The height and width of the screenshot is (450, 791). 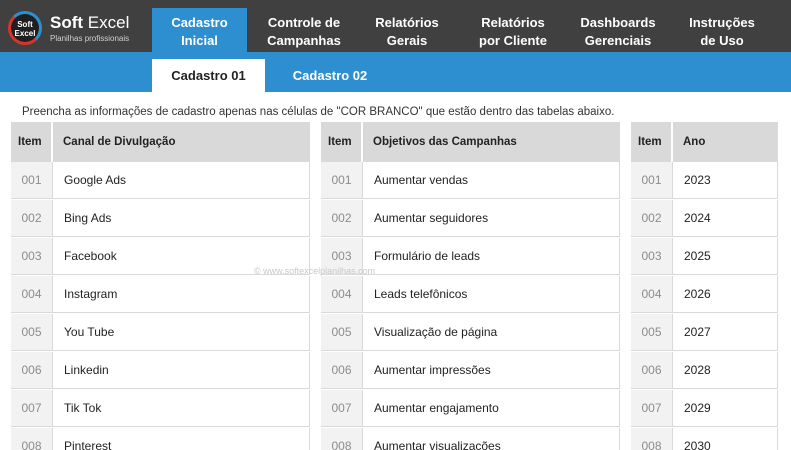 I want to click on logo-badge-icon: Soft Excel, so click(x=25, y=28).